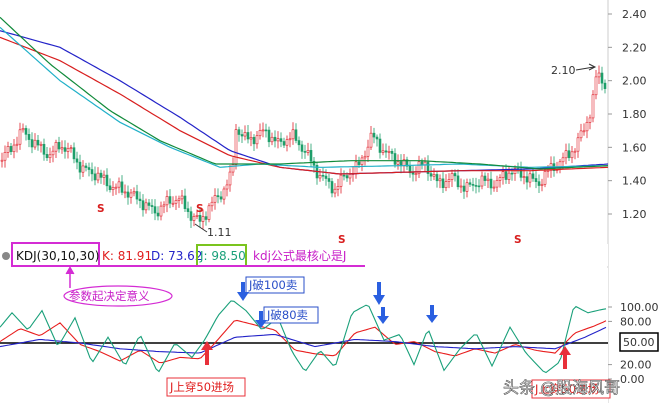 The width and height of the screenshot is (663, 403). I want to click on indicator-settings-icon, so click(6, 256).